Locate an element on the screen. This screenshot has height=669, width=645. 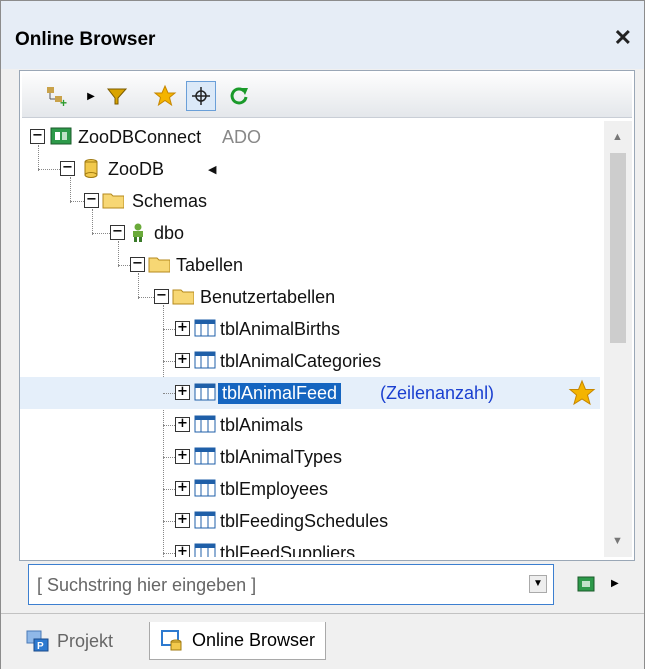
scroll-up-icon: ▲ is located at coordinates (617, 137).